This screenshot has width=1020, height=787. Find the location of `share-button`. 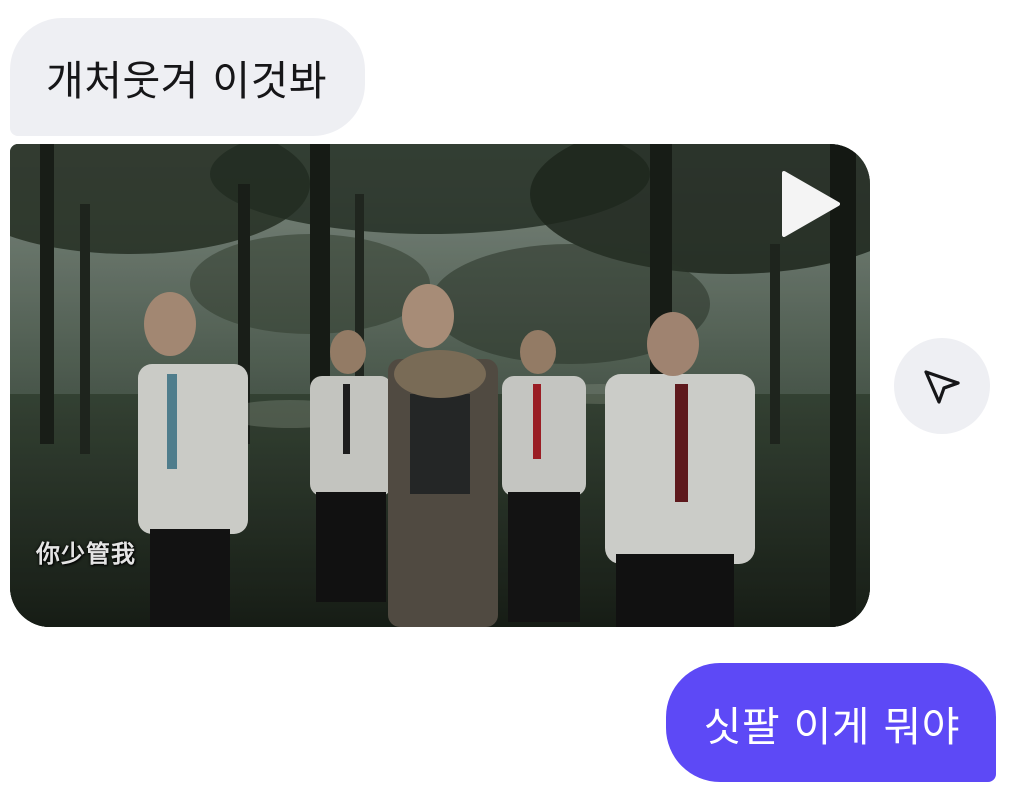

share-button is located at coordinates (942, 386).